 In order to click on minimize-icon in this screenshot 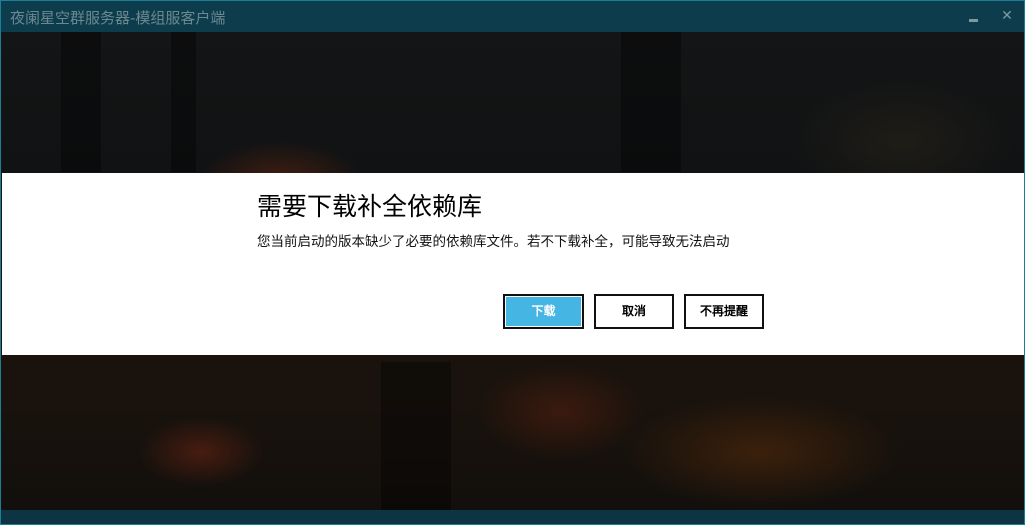, I will do `click(973, 20)`.